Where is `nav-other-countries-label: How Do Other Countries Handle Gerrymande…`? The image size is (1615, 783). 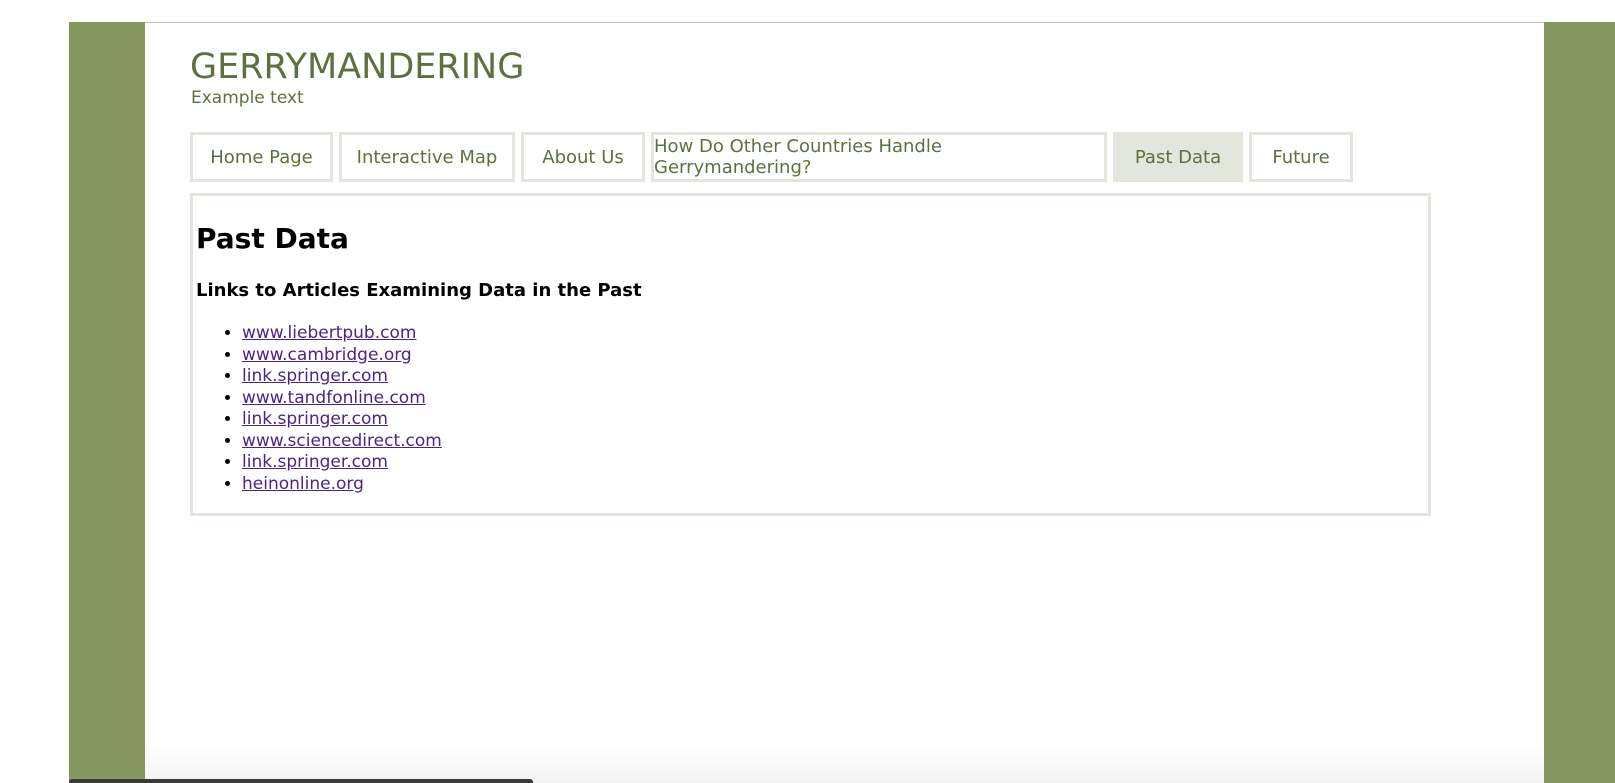
nav-other-countries-label: How Do Other Countries Handle Gerrymande… is located at coordinates (798, 157).